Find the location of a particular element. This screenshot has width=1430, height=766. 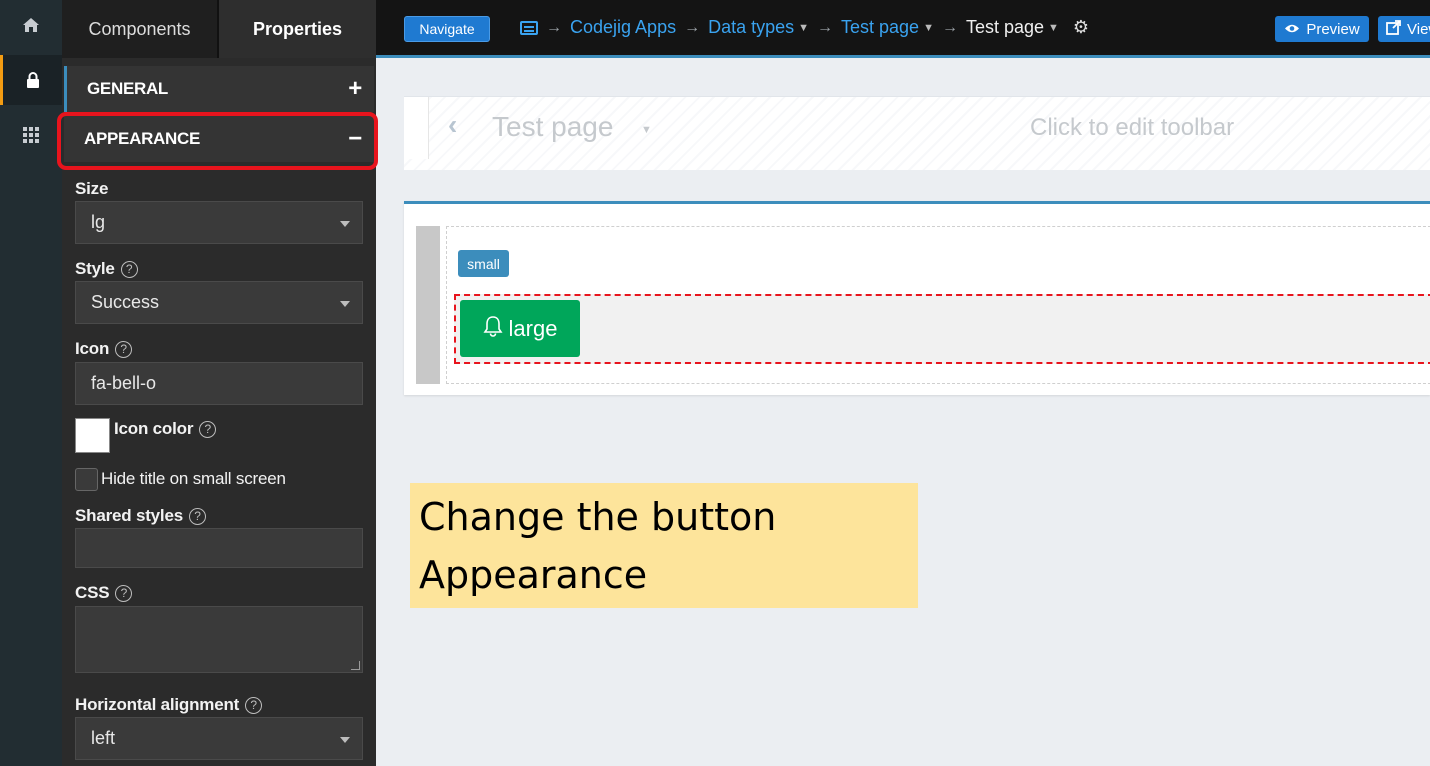

icon-label: Icon? is located at coordinates (104, 349).